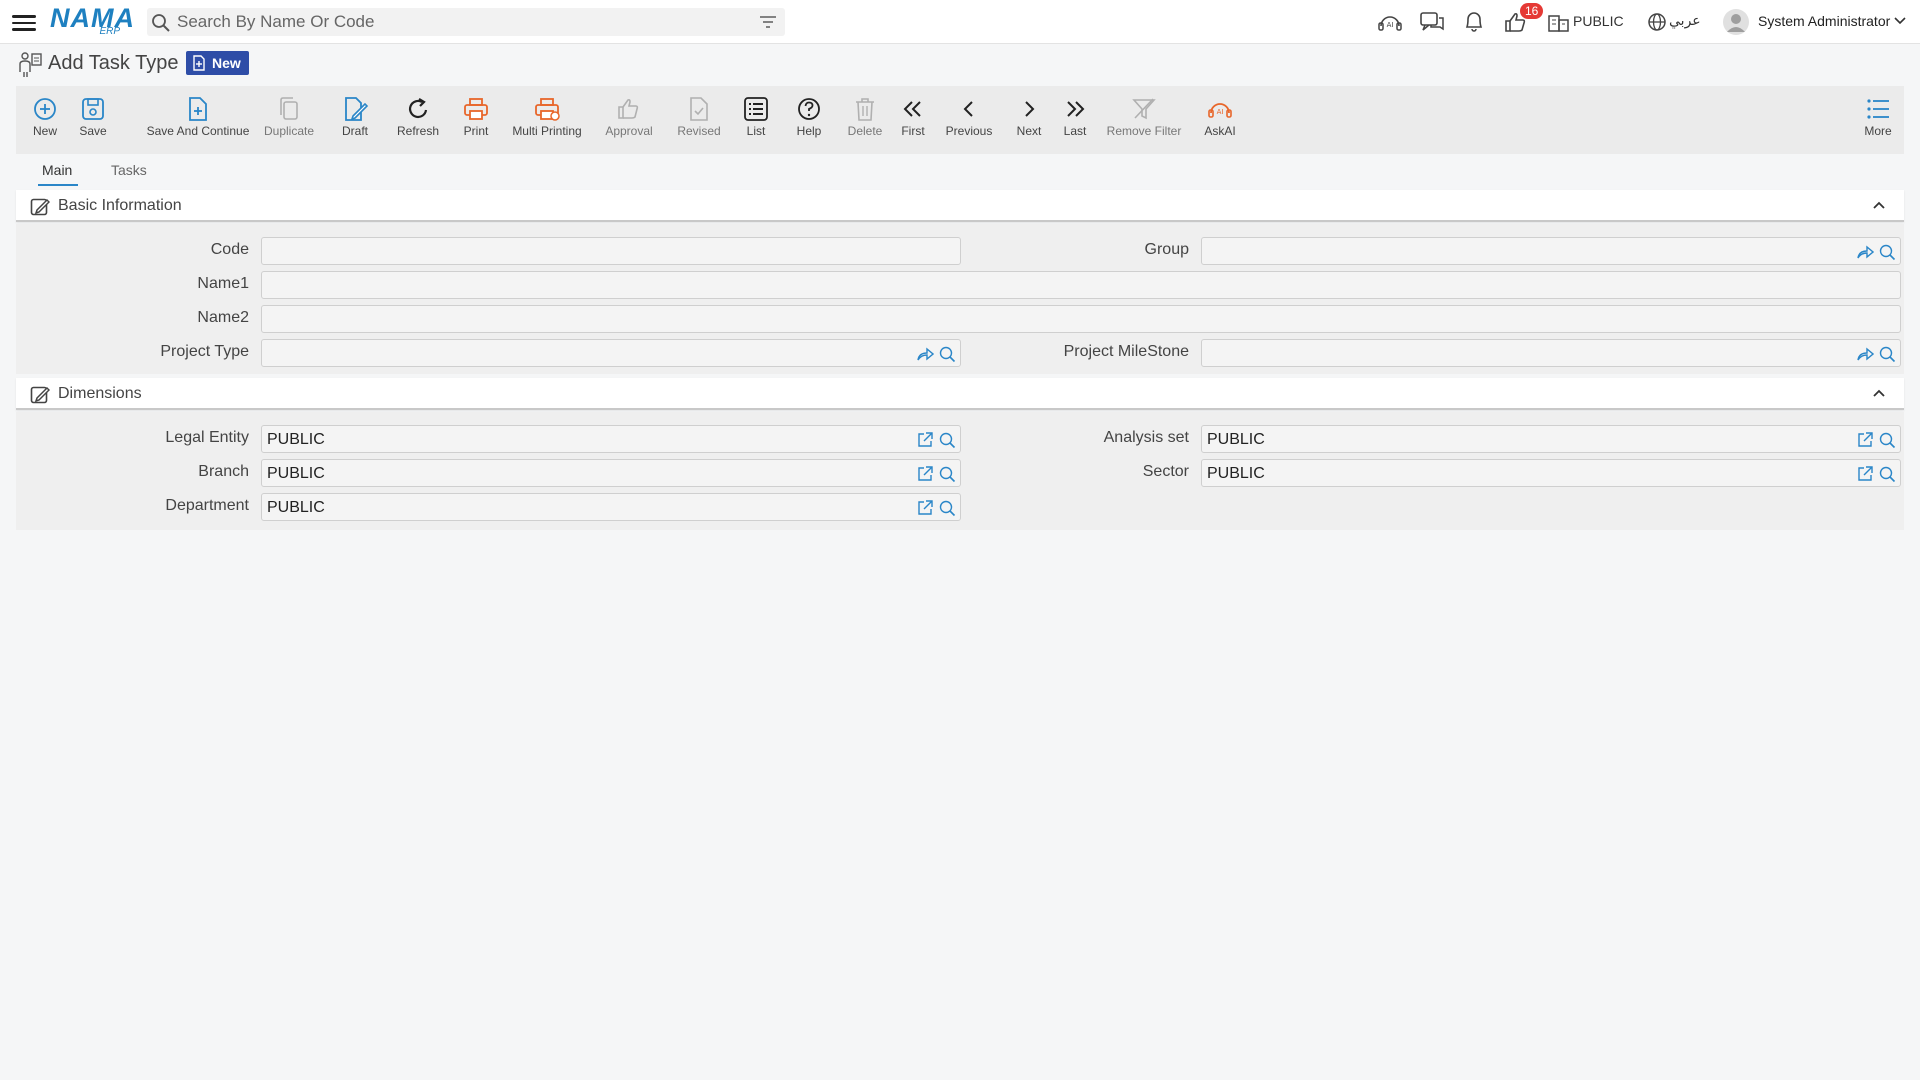 The image size is (1920, 1080). I want to click on department-label: Department, so click(207, 505).